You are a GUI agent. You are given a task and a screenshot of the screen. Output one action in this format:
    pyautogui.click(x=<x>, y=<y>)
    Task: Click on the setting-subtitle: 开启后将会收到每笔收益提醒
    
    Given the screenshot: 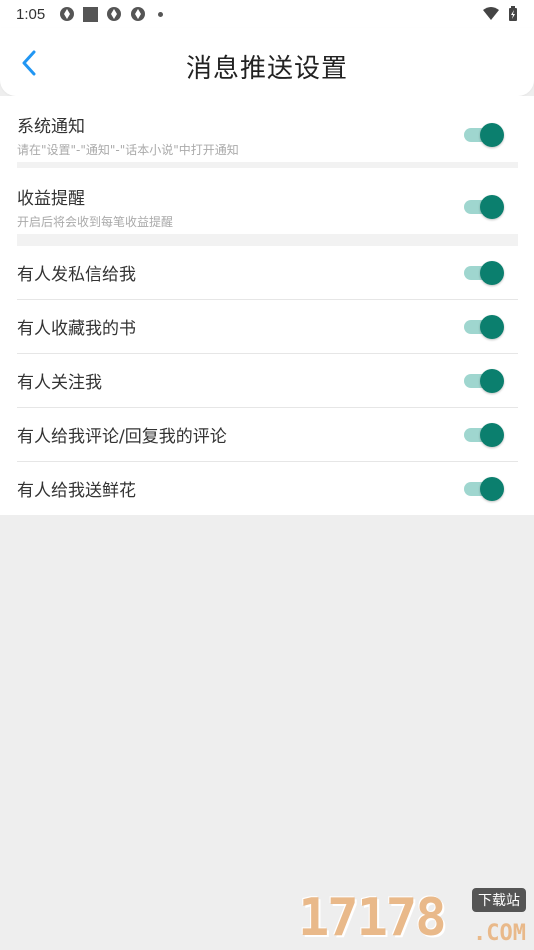 What is the action you would take?
    pyautogui.click(x=95, y=222)
    